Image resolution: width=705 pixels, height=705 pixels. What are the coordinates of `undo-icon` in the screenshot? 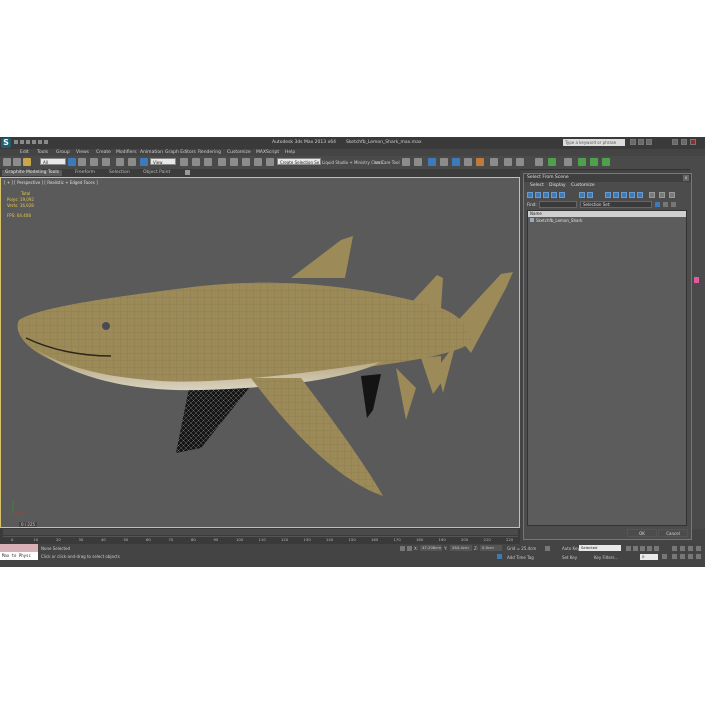 It's located at (34, 142).